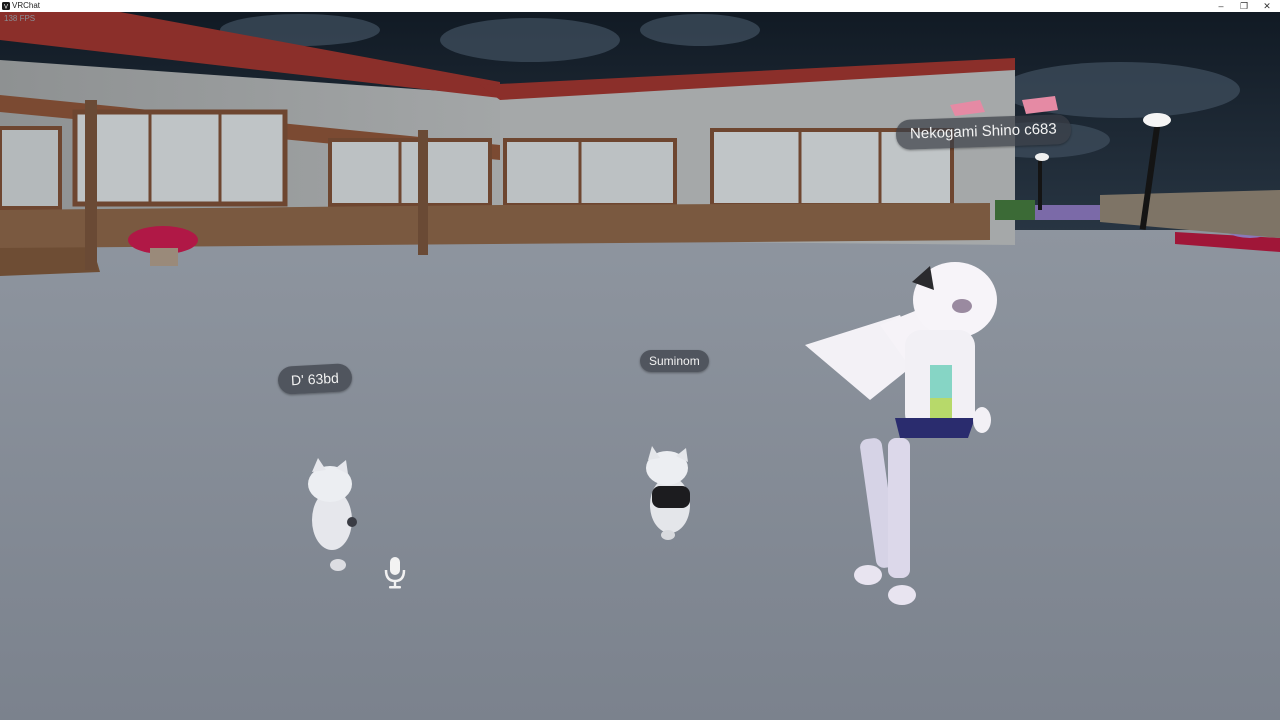 The image size is (1280, 720). Describe the element at coordinates (26, 5) in the screenshot. I see `window-title: VRChat` at that location.